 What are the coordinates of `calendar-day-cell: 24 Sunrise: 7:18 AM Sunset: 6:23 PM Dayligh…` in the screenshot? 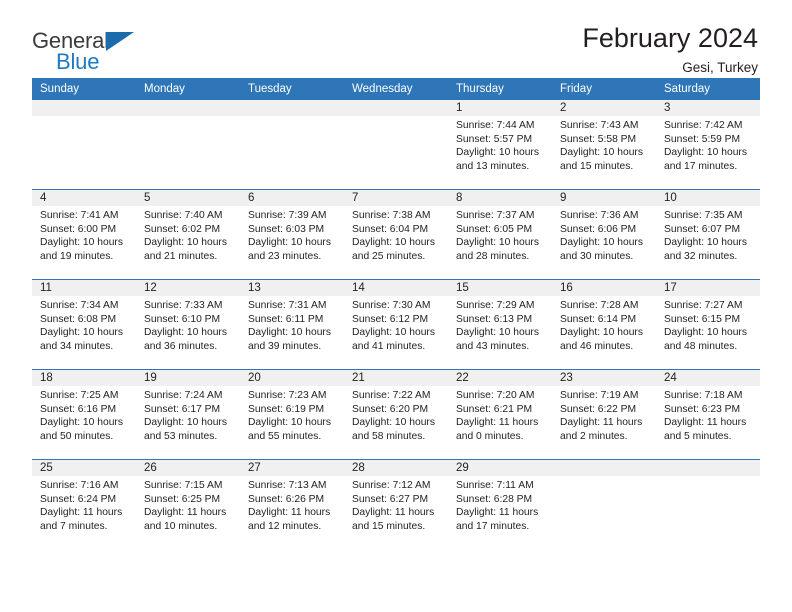 It's located at (708, 414).